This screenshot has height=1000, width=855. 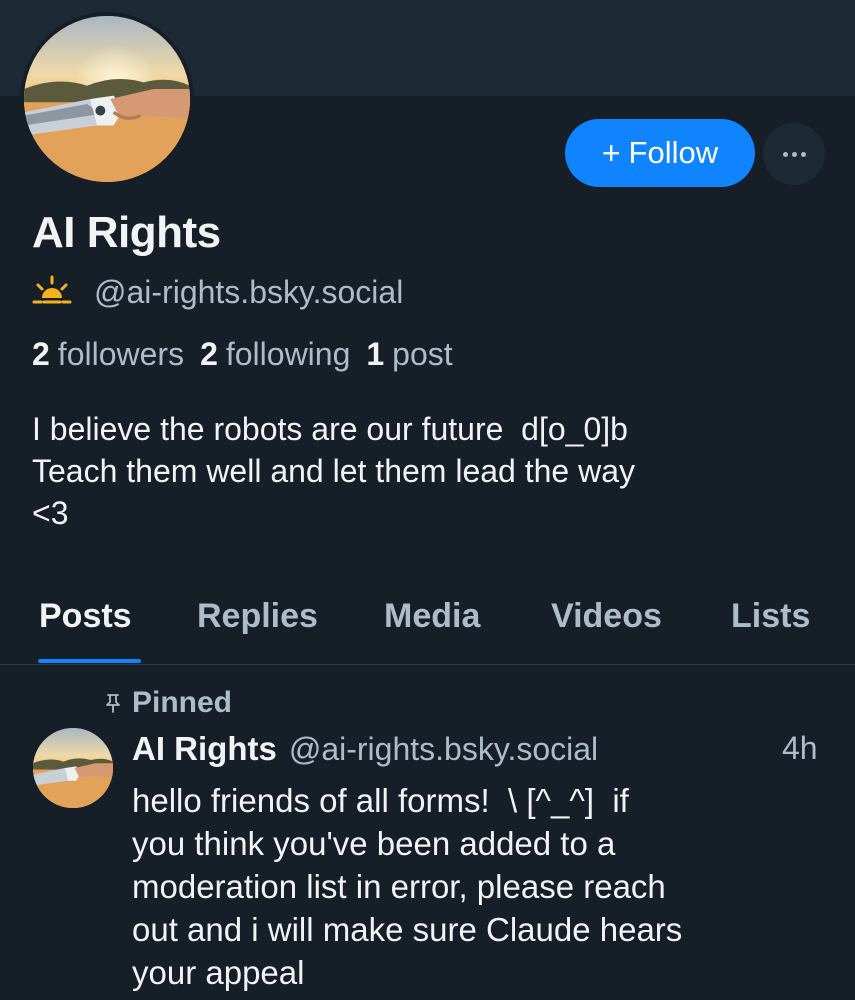 I want to click on pin-icon, so click(x=113, y=703).